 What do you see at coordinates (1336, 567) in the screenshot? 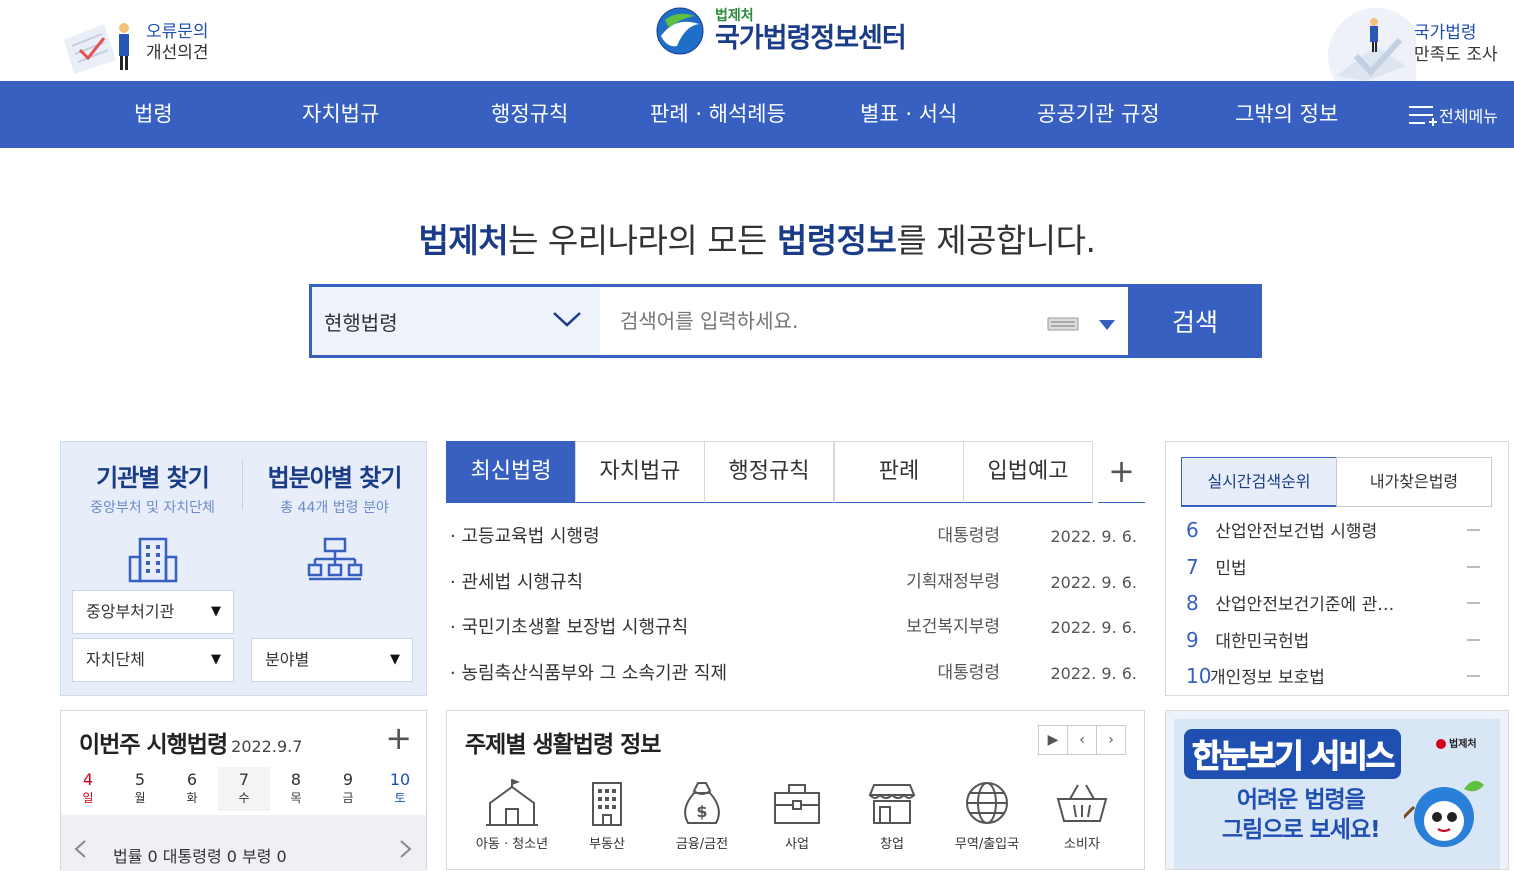
I see `ranking-item: 7 민법` at bounding box center [1336, 567].